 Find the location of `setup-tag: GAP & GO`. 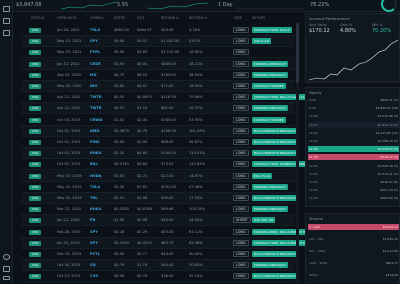

setup-tag: GAP & GO is located at coordinates (262, 41).